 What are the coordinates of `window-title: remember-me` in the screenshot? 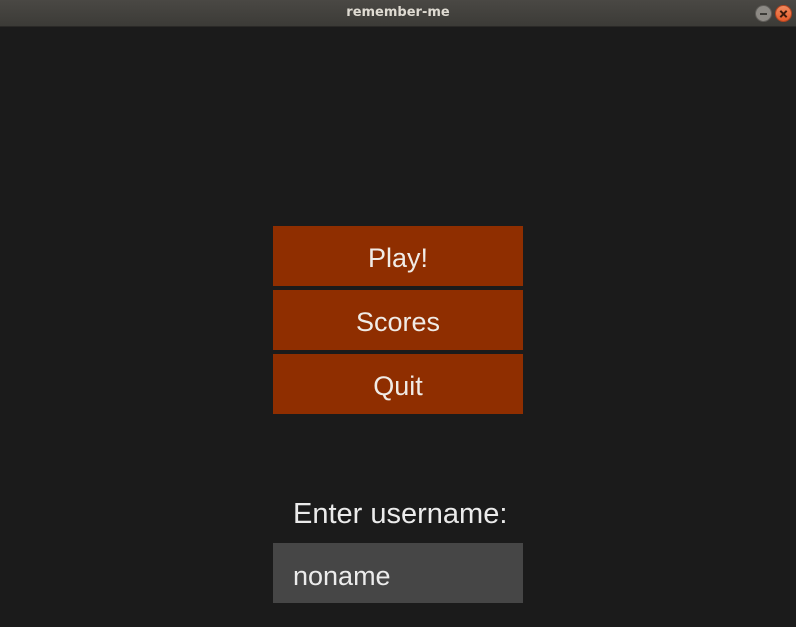 It's located at (398, 12).